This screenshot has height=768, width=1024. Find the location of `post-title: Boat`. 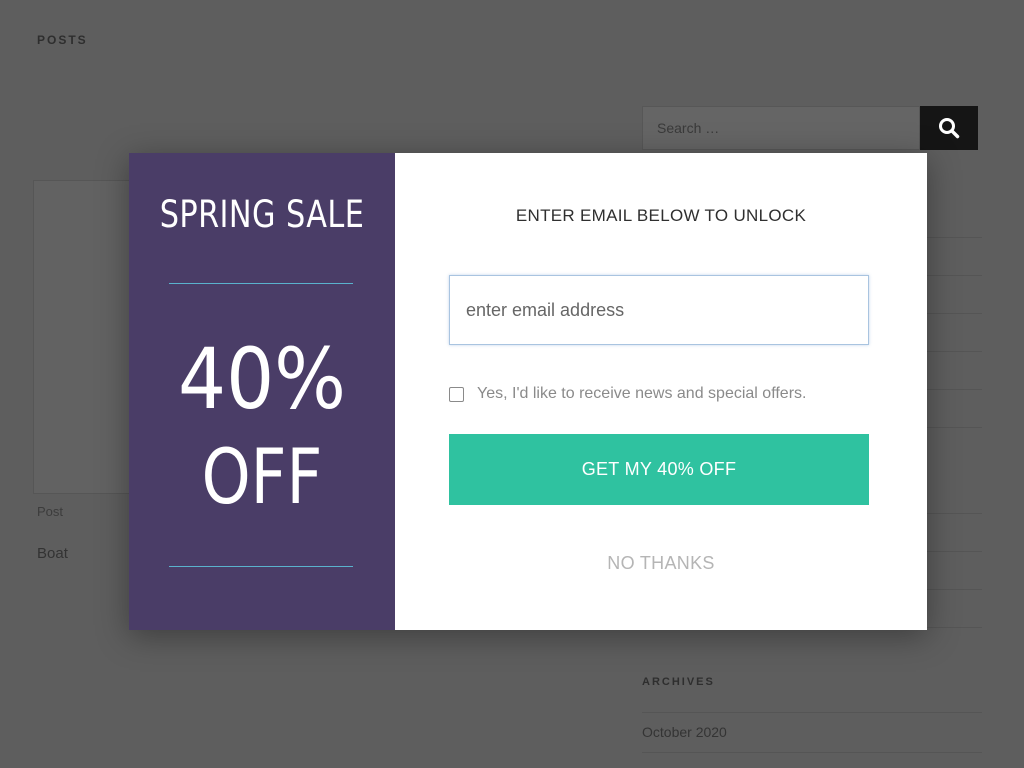

post-title: Boat is located at coordinates (52, 553).